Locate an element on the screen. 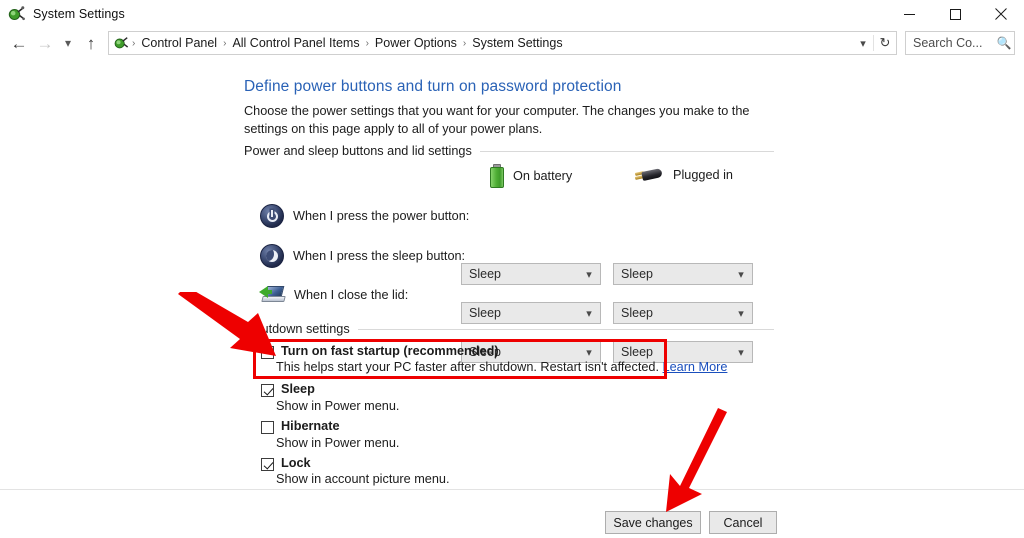 The width and height of the screenshot is (1024, 538). address-bar-tools: ▾ ↻ is located at coordinates (874, 43).